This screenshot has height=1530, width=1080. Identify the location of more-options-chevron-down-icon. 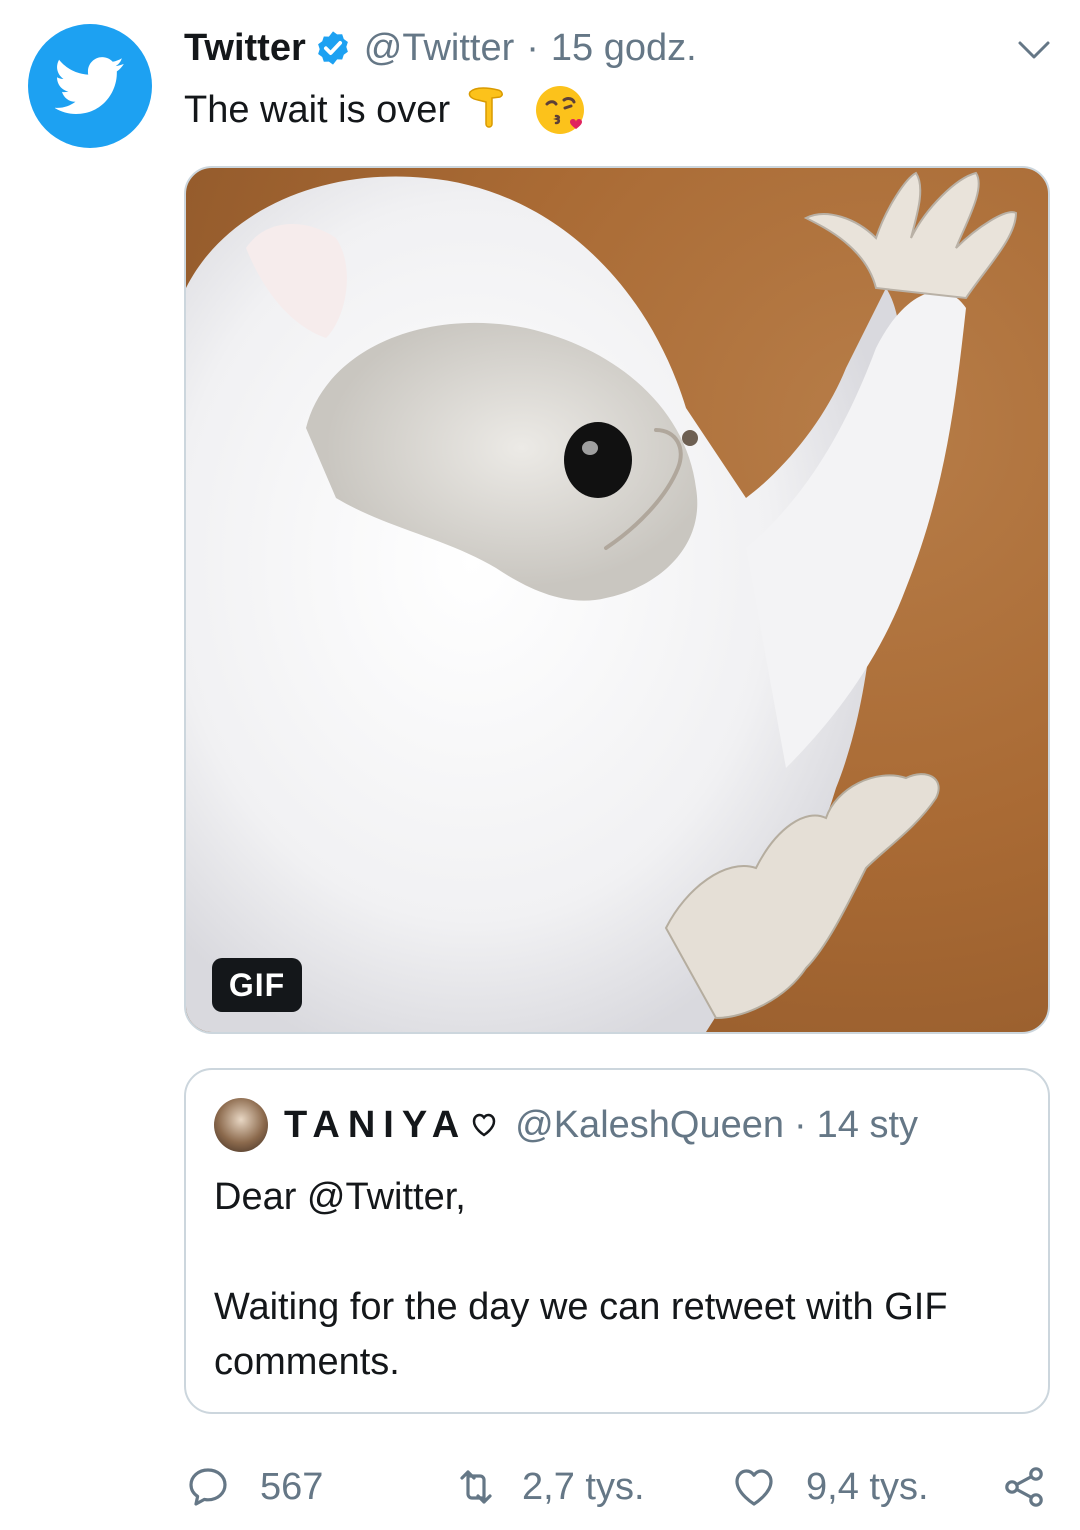
(1034, 50).